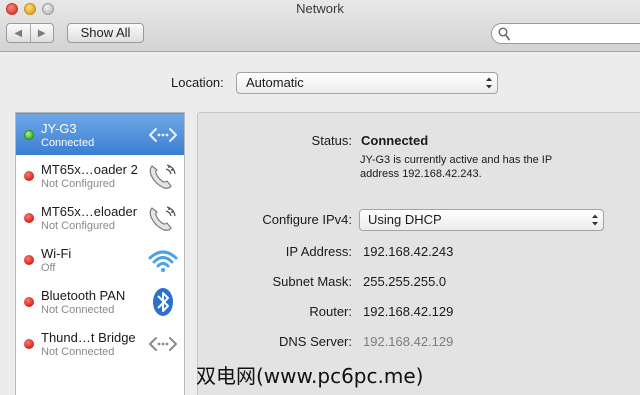 Image resolution: width=640 pixels, height=395 pixels. Describe the element at coordinates (29, 135) in the screenshot. I see `status-dot-green-icon` at that location.